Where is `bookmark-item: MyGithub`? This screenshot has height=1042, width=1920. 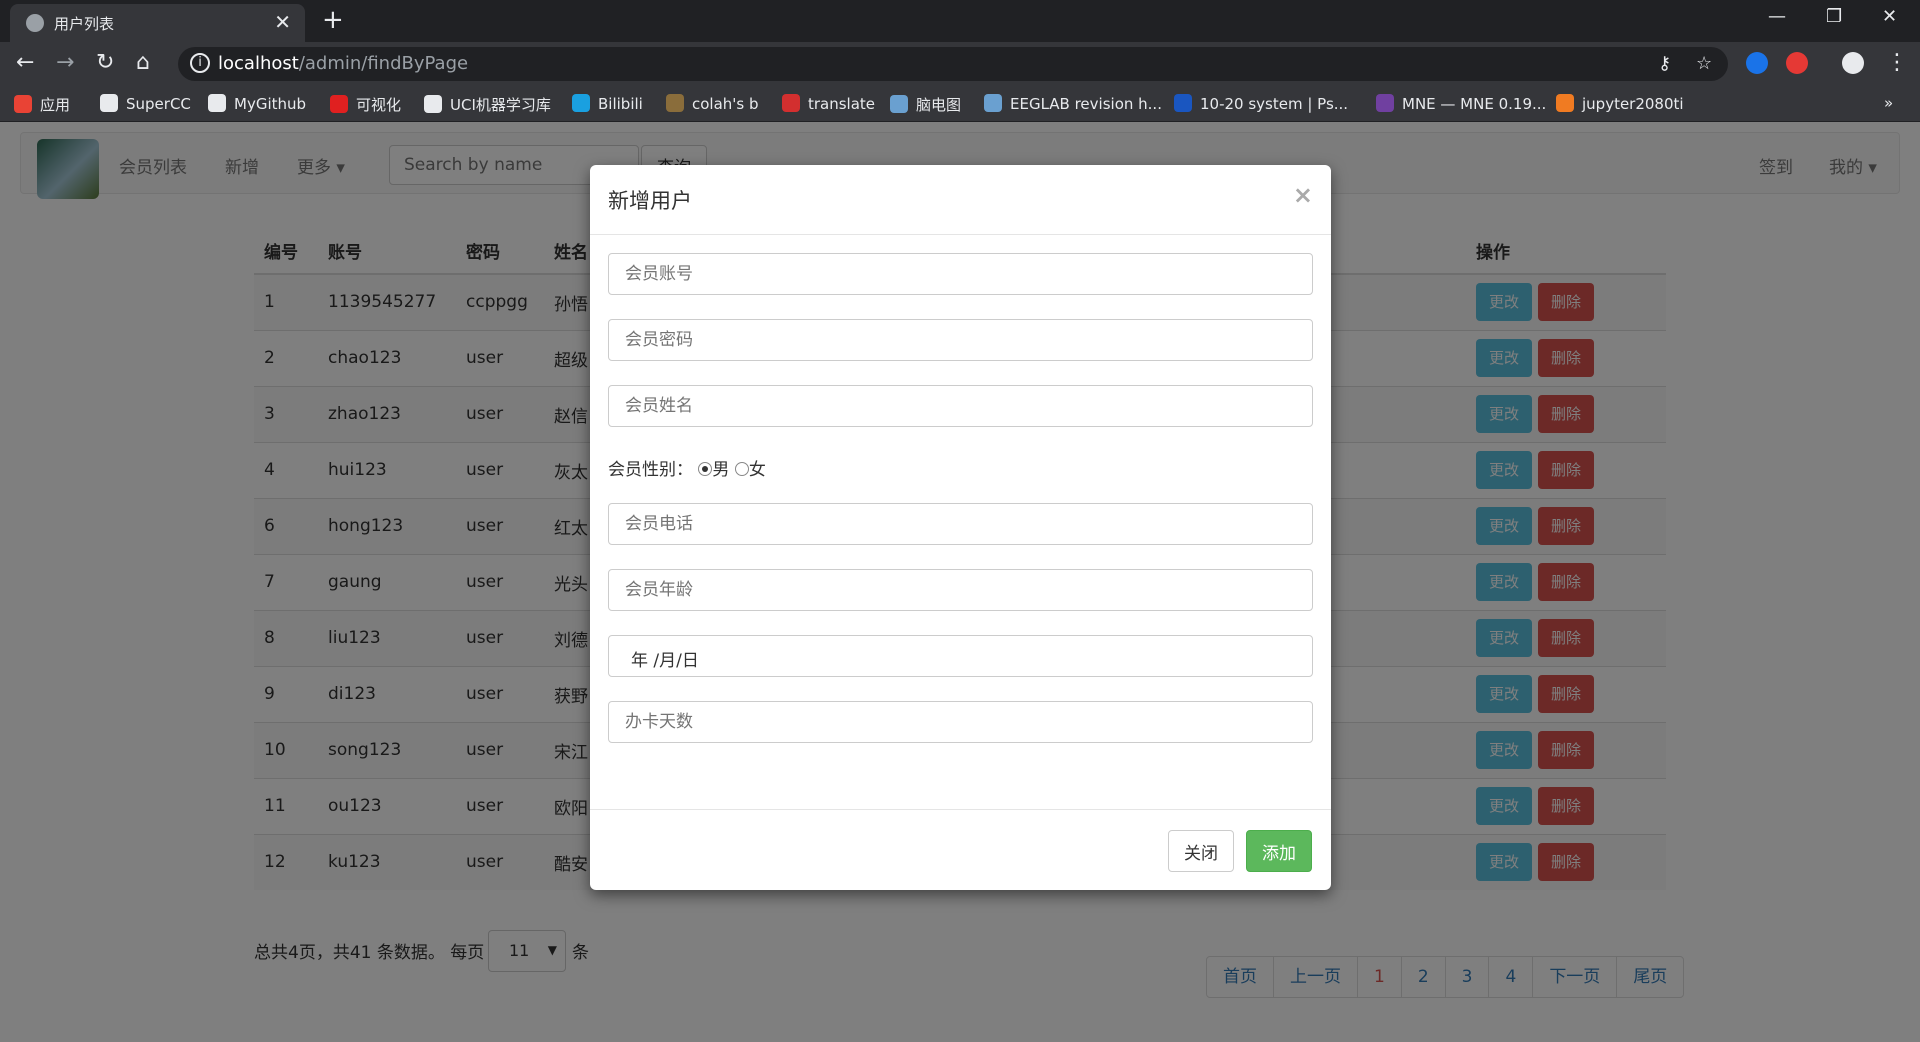
bookmark-item: MyGithub is located at coordinates (257, 103).